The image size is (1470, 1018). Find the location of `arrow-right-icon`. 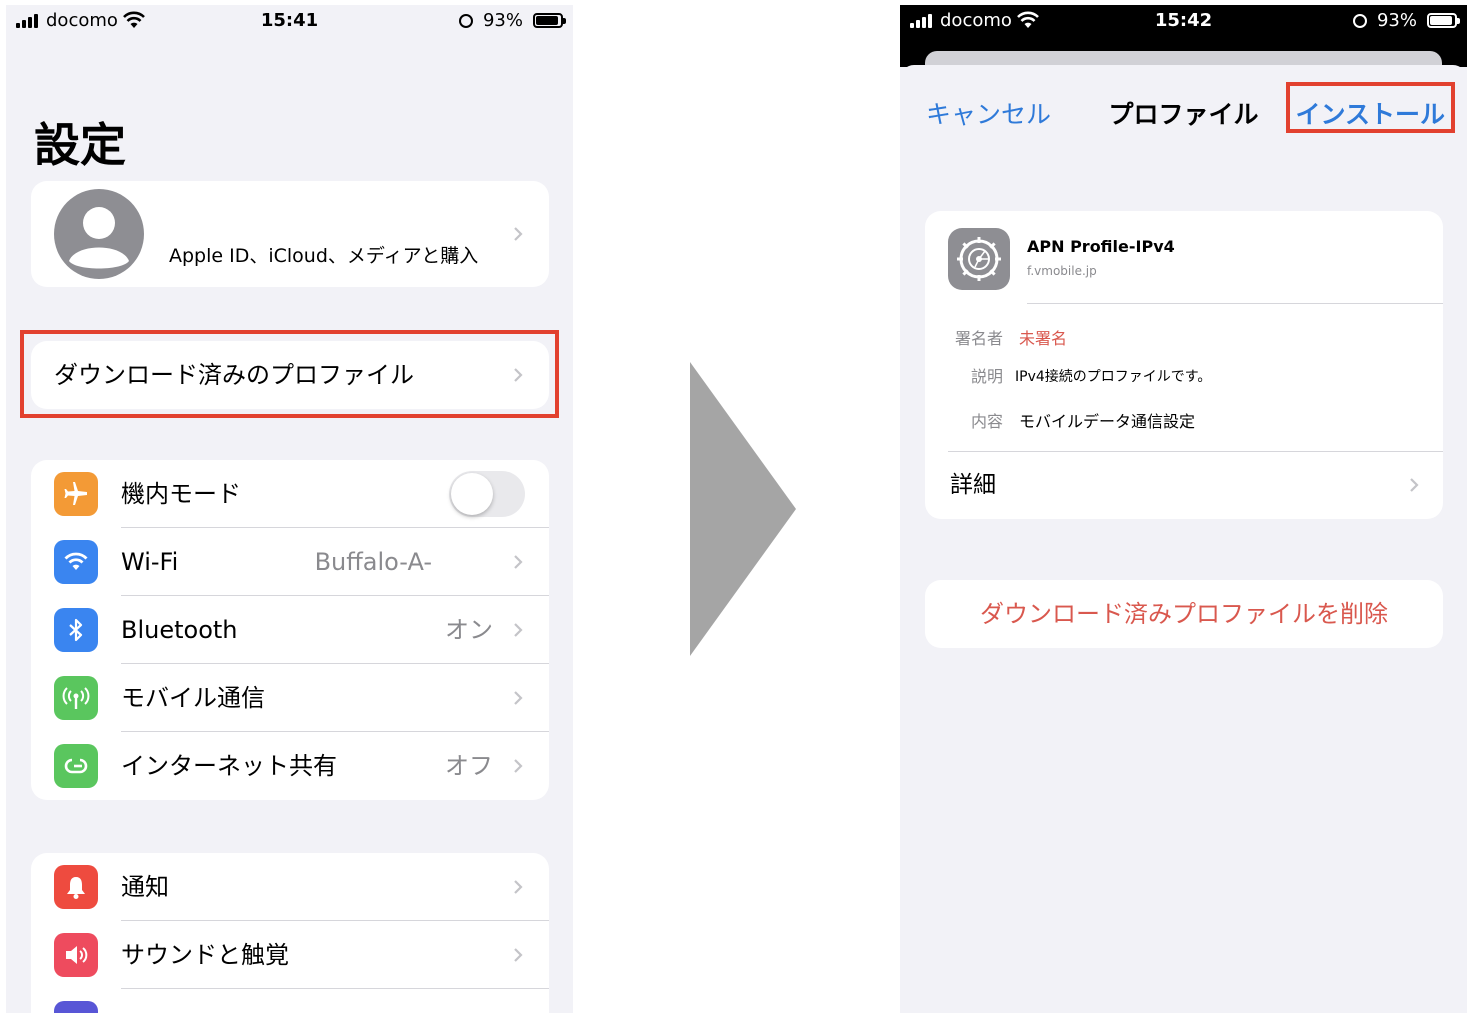

arrow-right-icon is located at coordinates (743, 509).